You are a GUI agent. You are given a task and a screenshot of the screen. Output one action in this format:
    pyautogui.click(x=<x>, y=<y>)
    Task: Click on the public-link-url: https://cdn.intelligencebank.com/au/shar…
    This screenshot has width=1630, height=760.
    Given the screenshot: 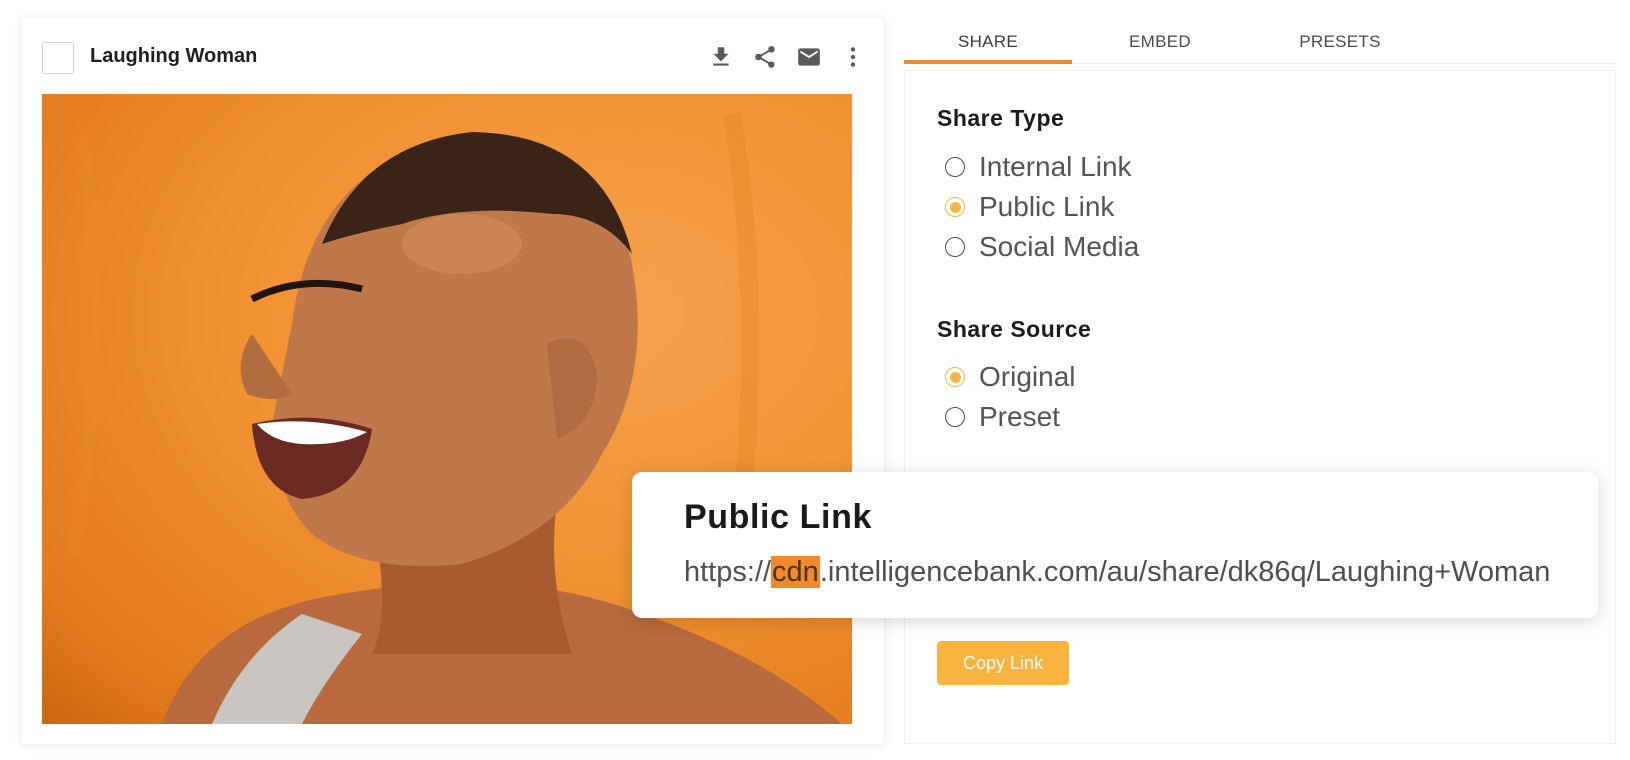 What is the action you would take?
    pyautogui.click(x=1117, y=572)
    